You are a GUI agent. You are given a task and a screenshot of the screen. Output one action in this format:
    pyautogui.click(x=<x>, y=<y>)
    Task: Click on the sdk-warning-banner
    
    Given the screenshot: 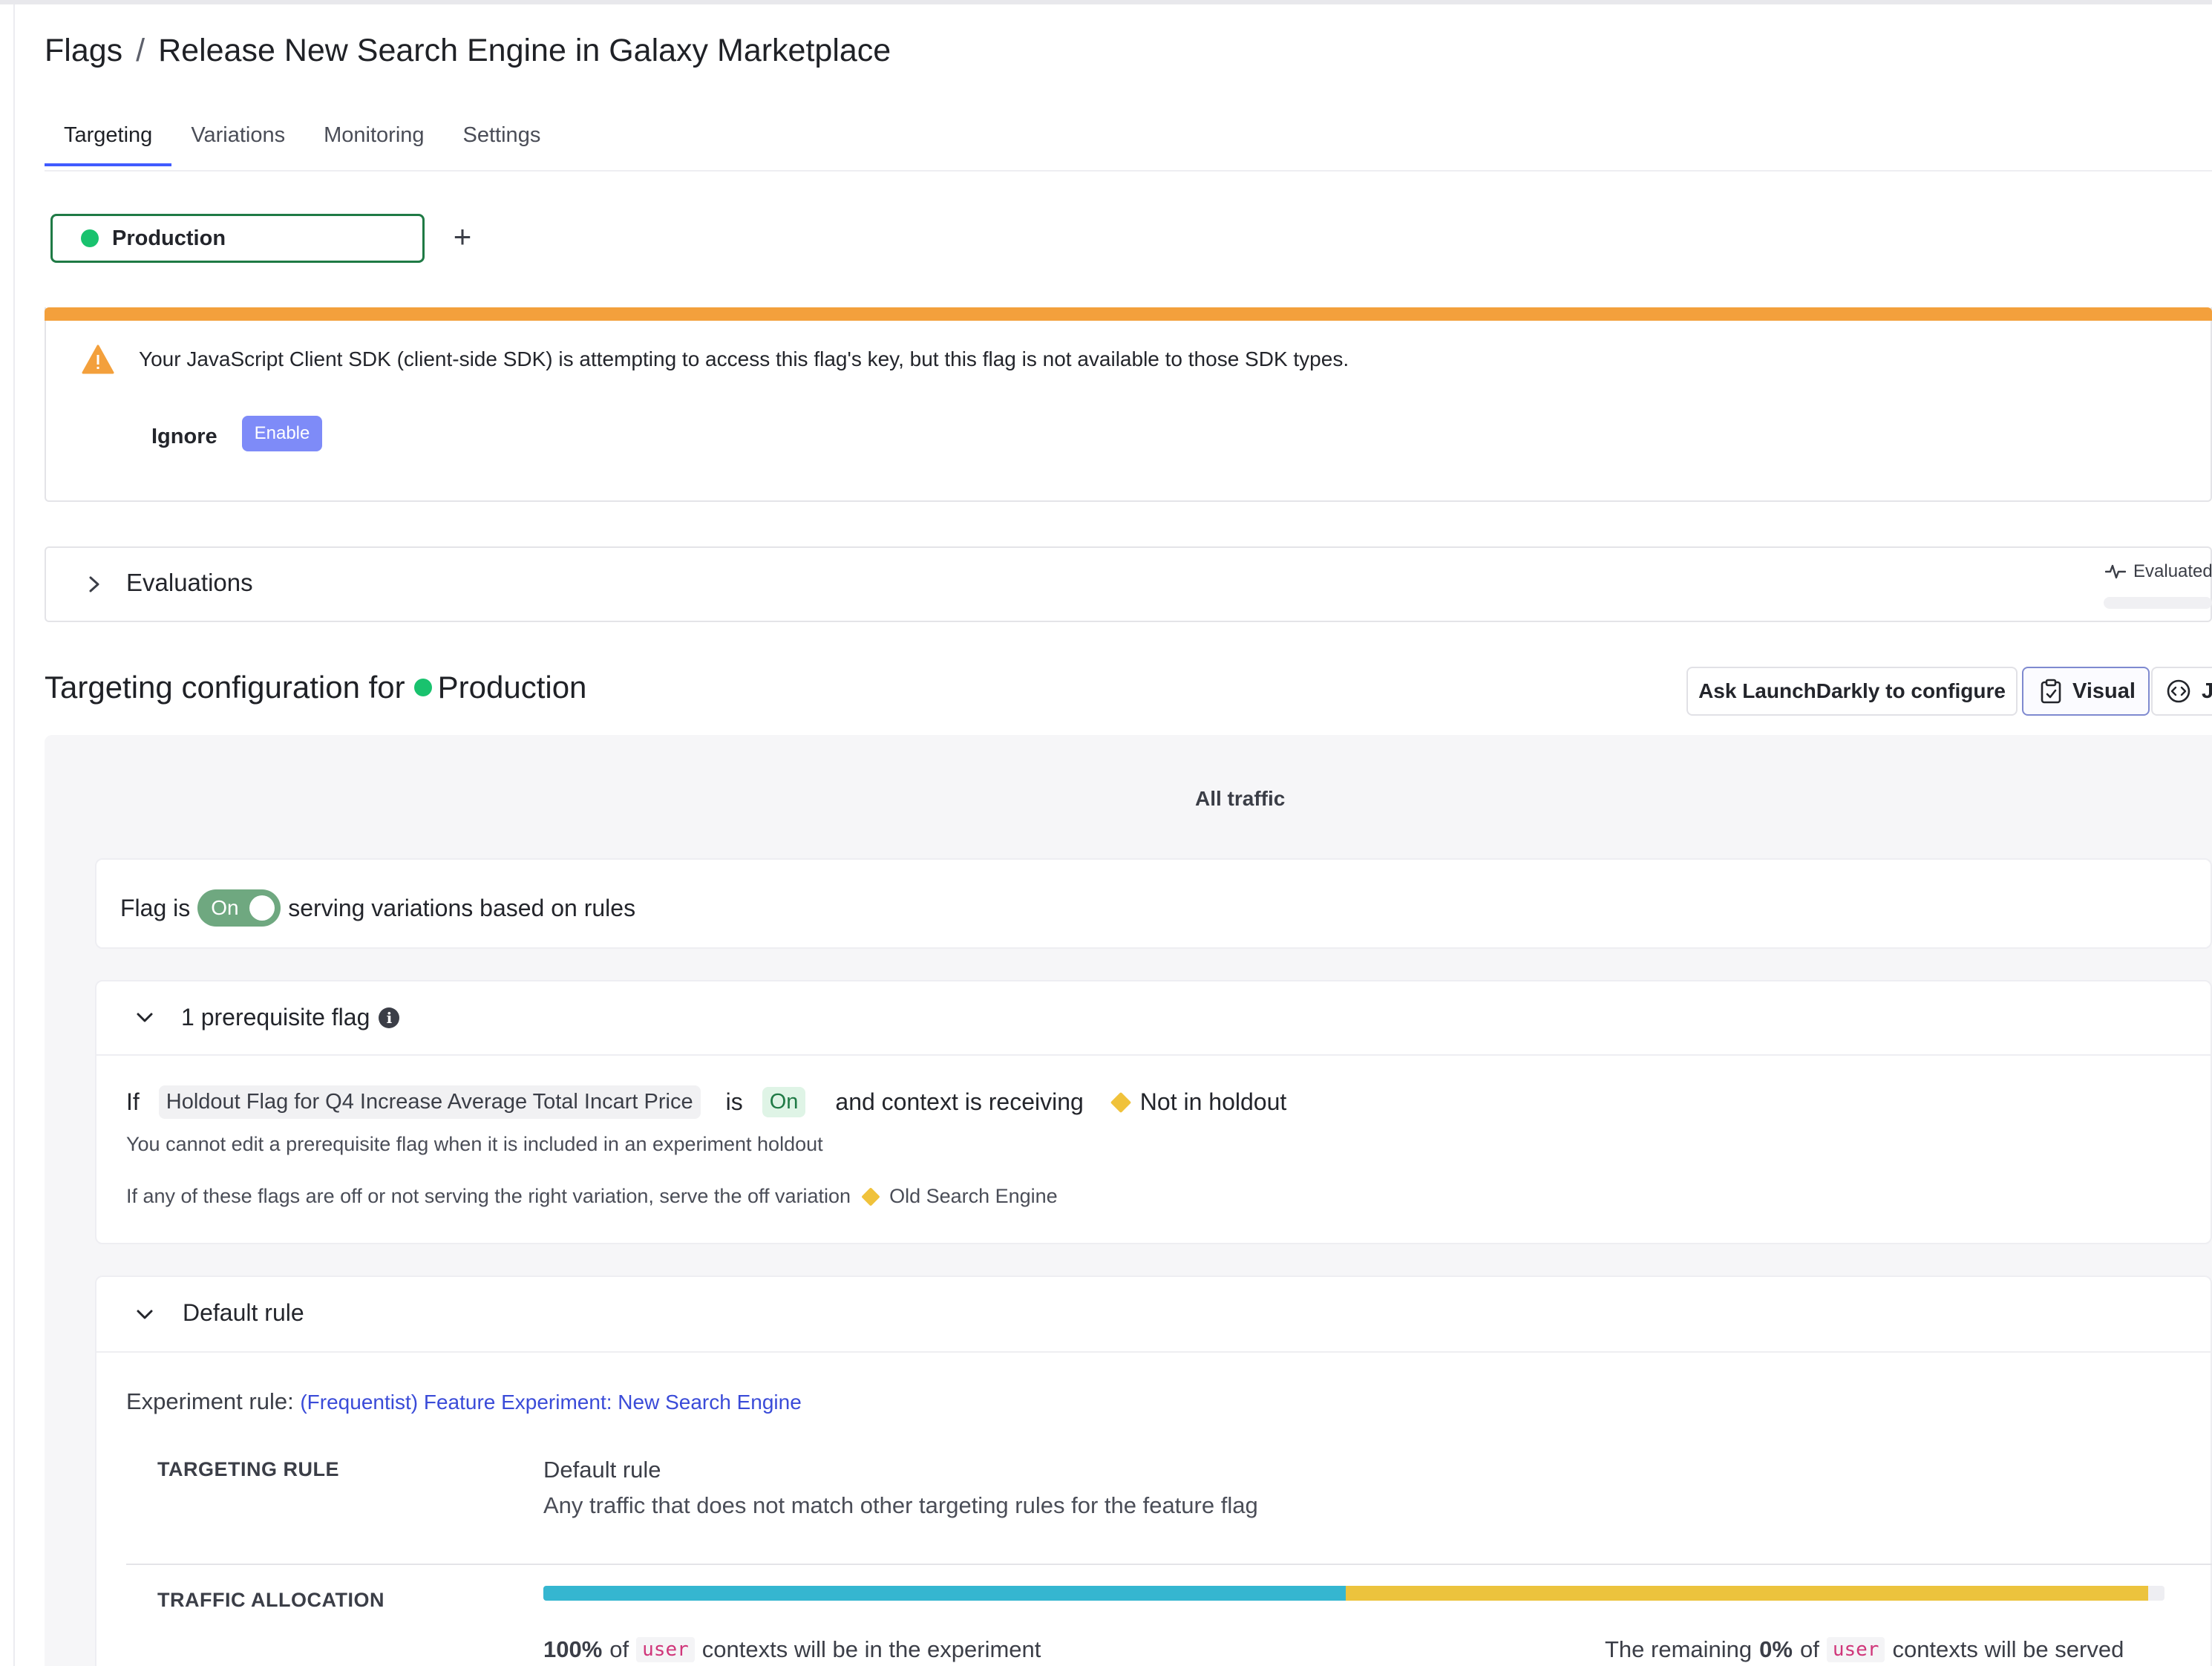 What is the action you would take?
    pyautogui.click(x=1128, y=404)
    